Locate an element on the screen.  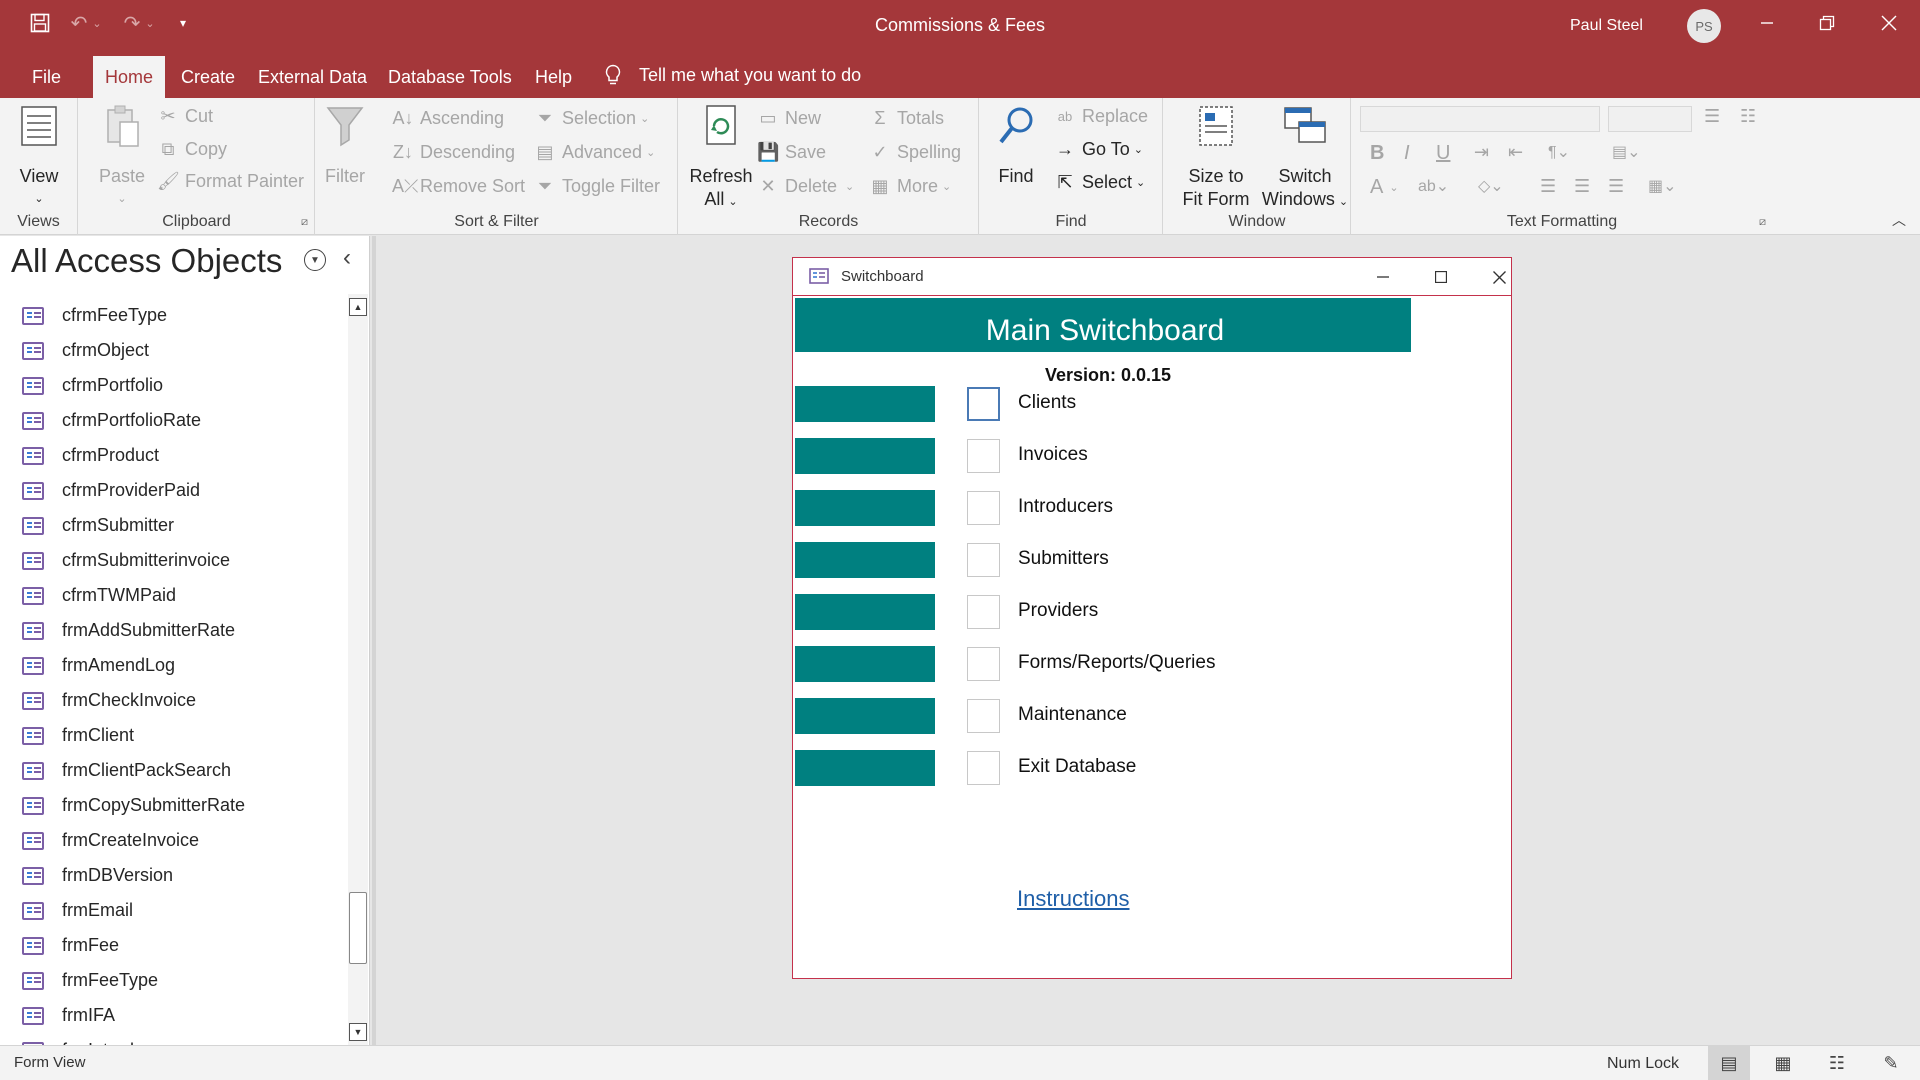
copy-button: ⧉ Copy is located at coordinates (192, 149).